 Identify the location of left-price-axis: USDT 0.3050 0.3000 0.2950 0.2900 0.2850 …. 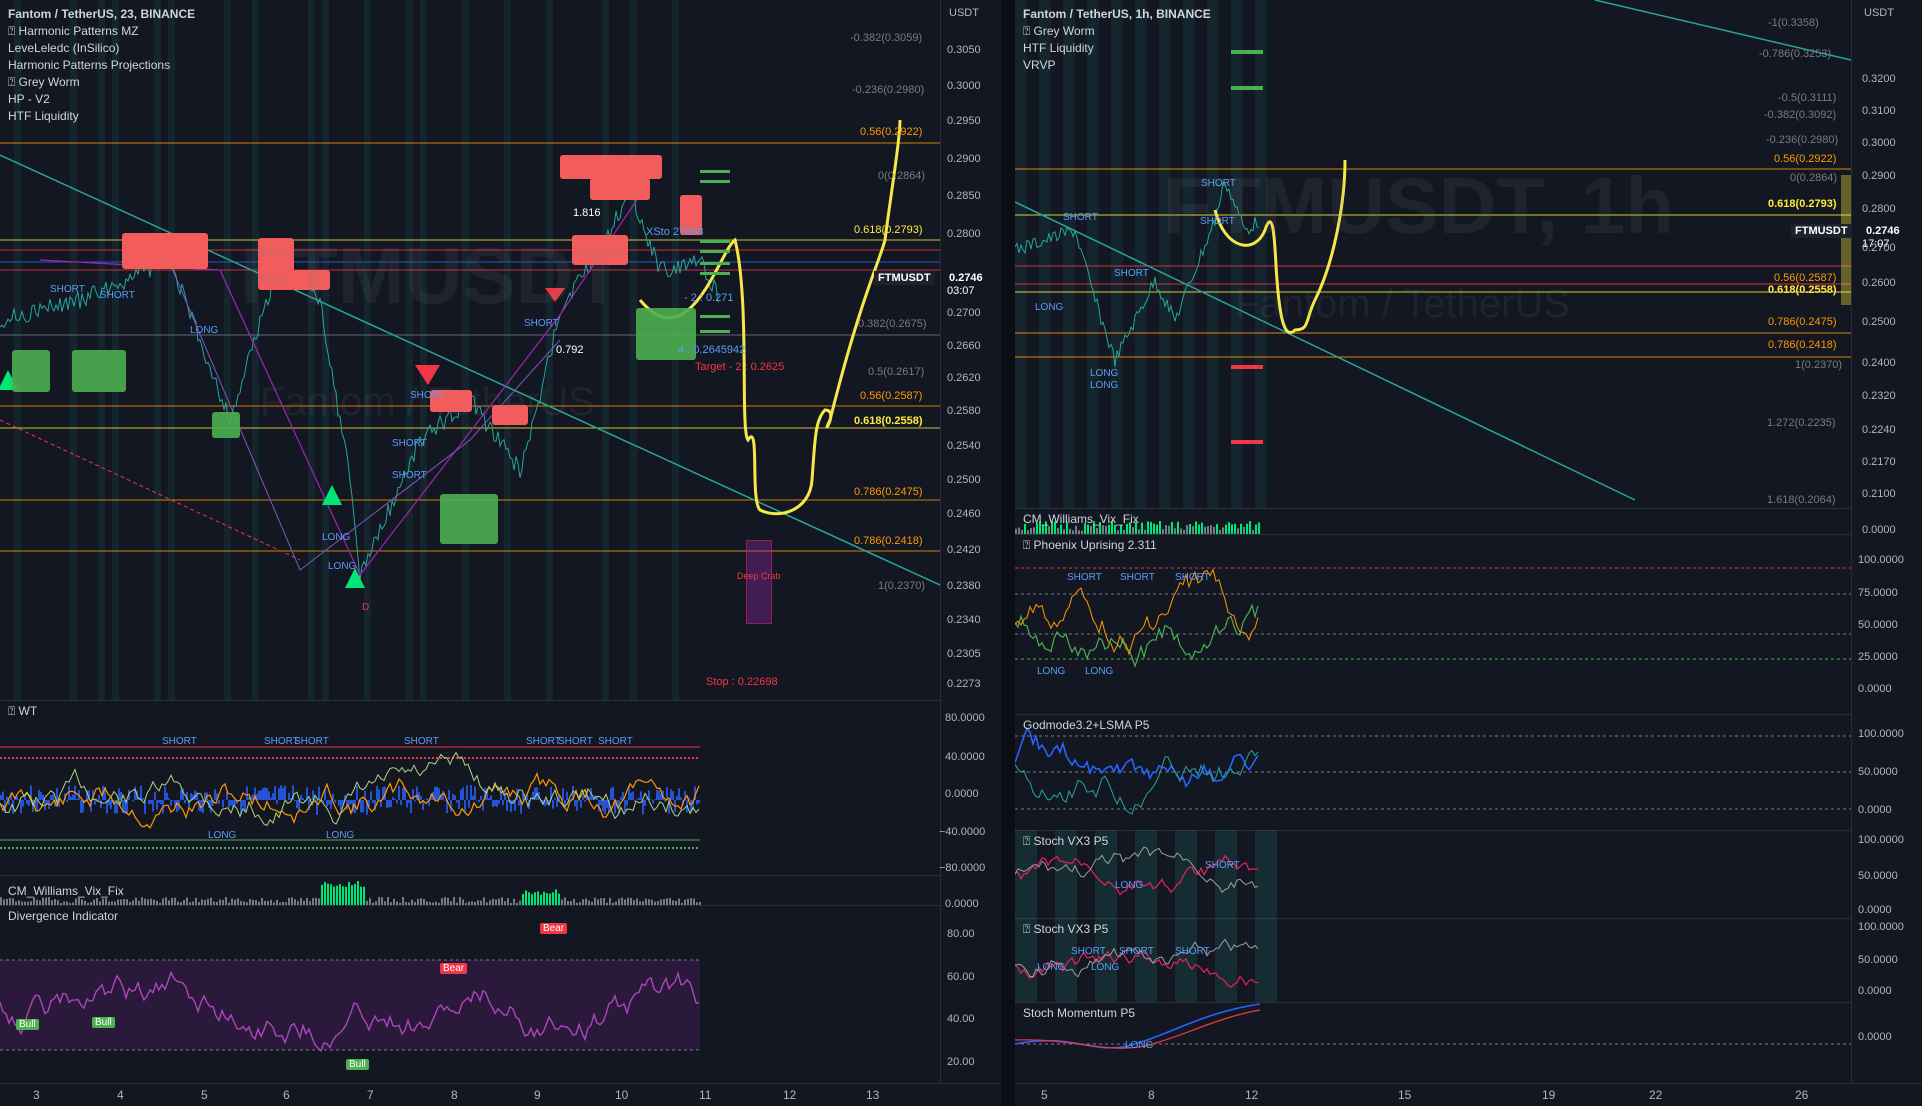
(970, 553).